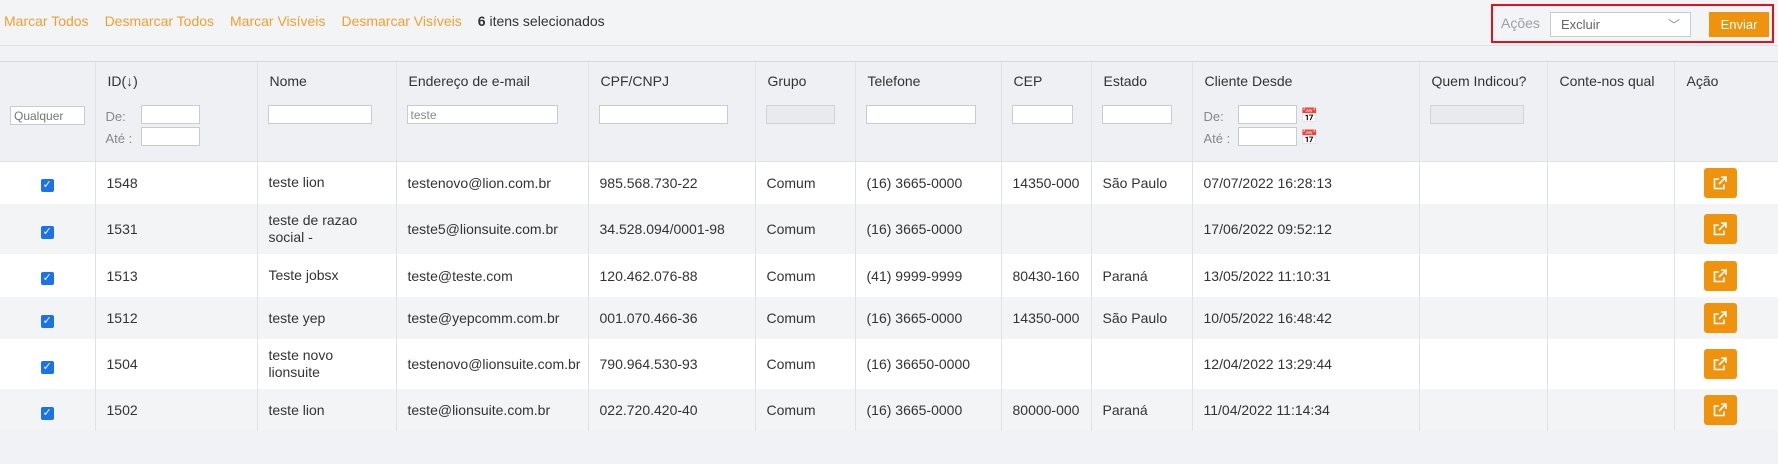  I want to click on selected-count: 6, so click(481, 21).